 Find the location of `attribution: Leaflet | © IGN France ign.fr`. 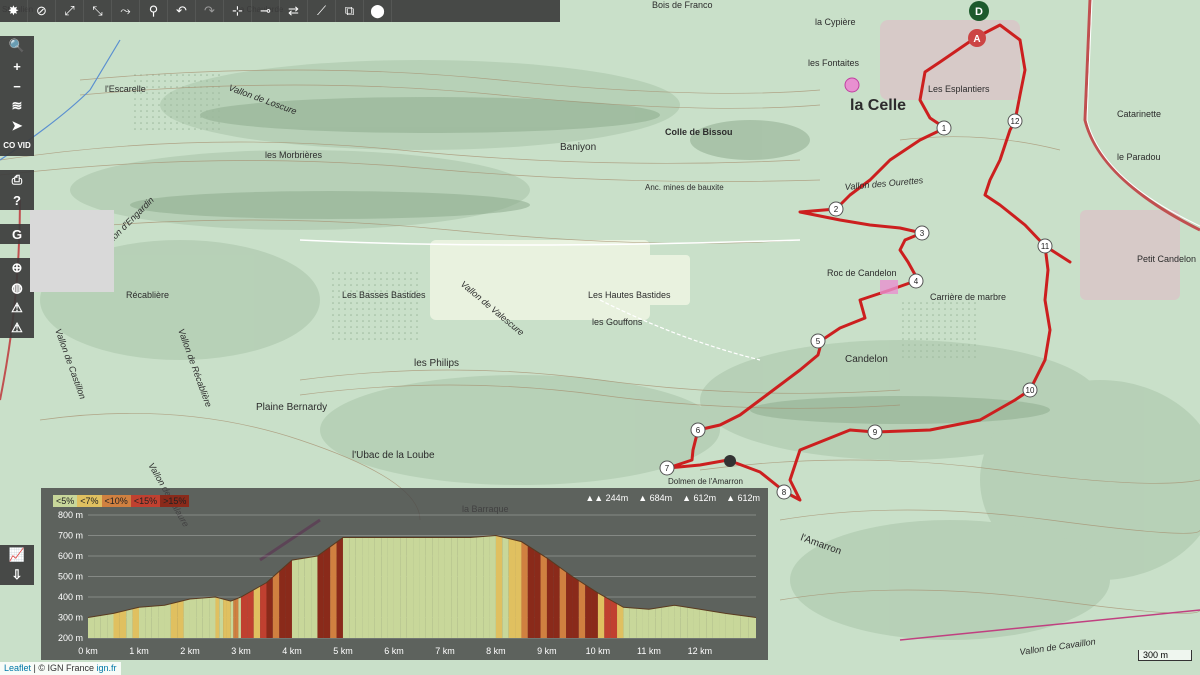

attribution: Leaflet | © IGN France ign.fr is located at coordinates (60, 668).